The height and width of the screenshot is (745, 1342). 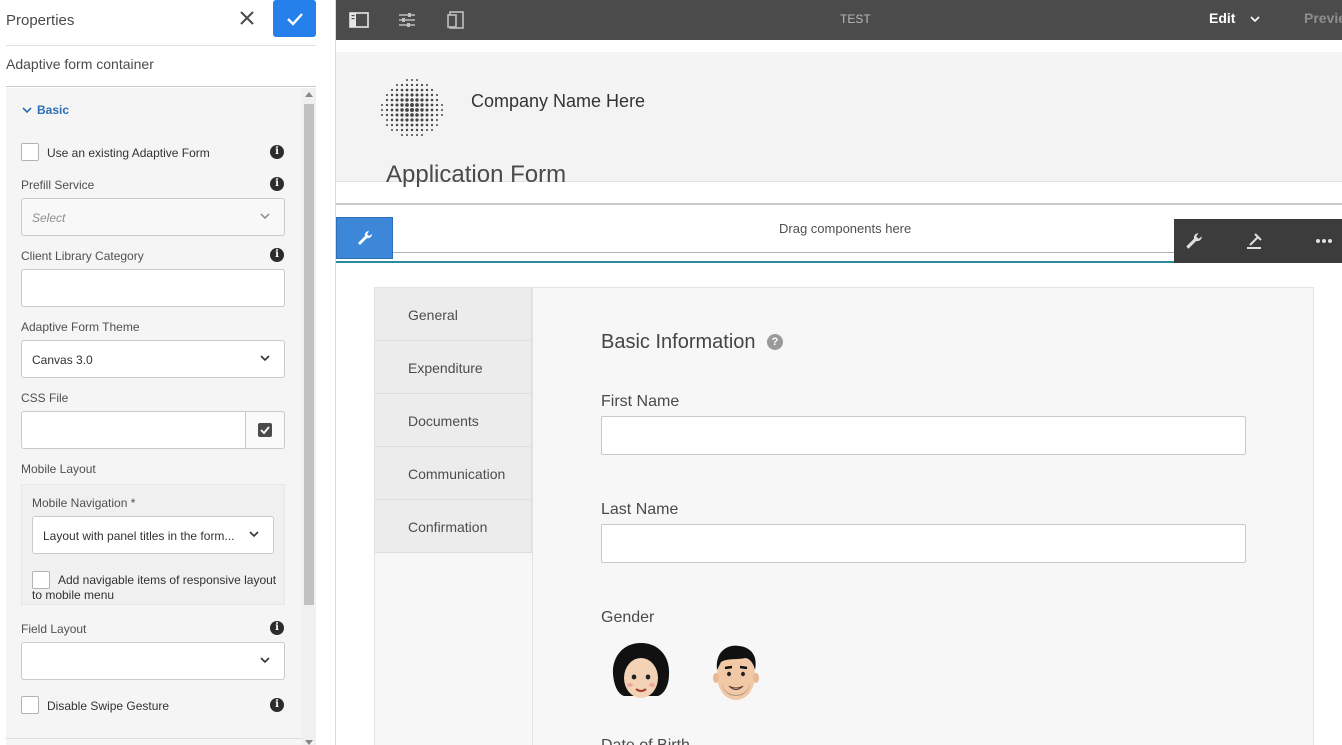 I want to click on editor-toolbar: TEST Edit Preview, so click(x=839, y=20).